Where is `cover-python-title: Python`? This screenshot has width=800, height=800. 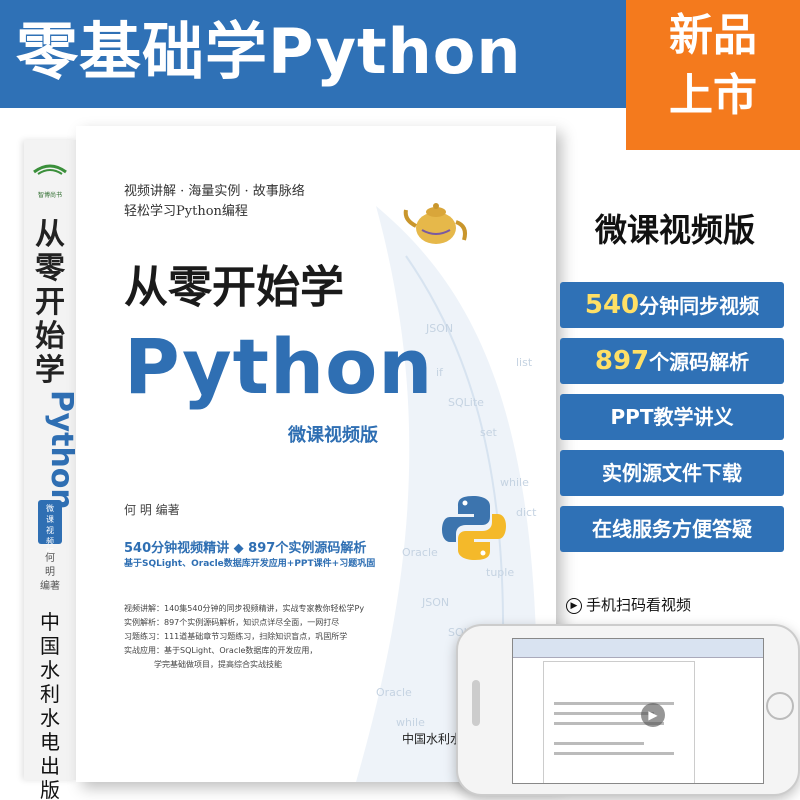 cover-python-title: Python is located at coordinates (279, 366).